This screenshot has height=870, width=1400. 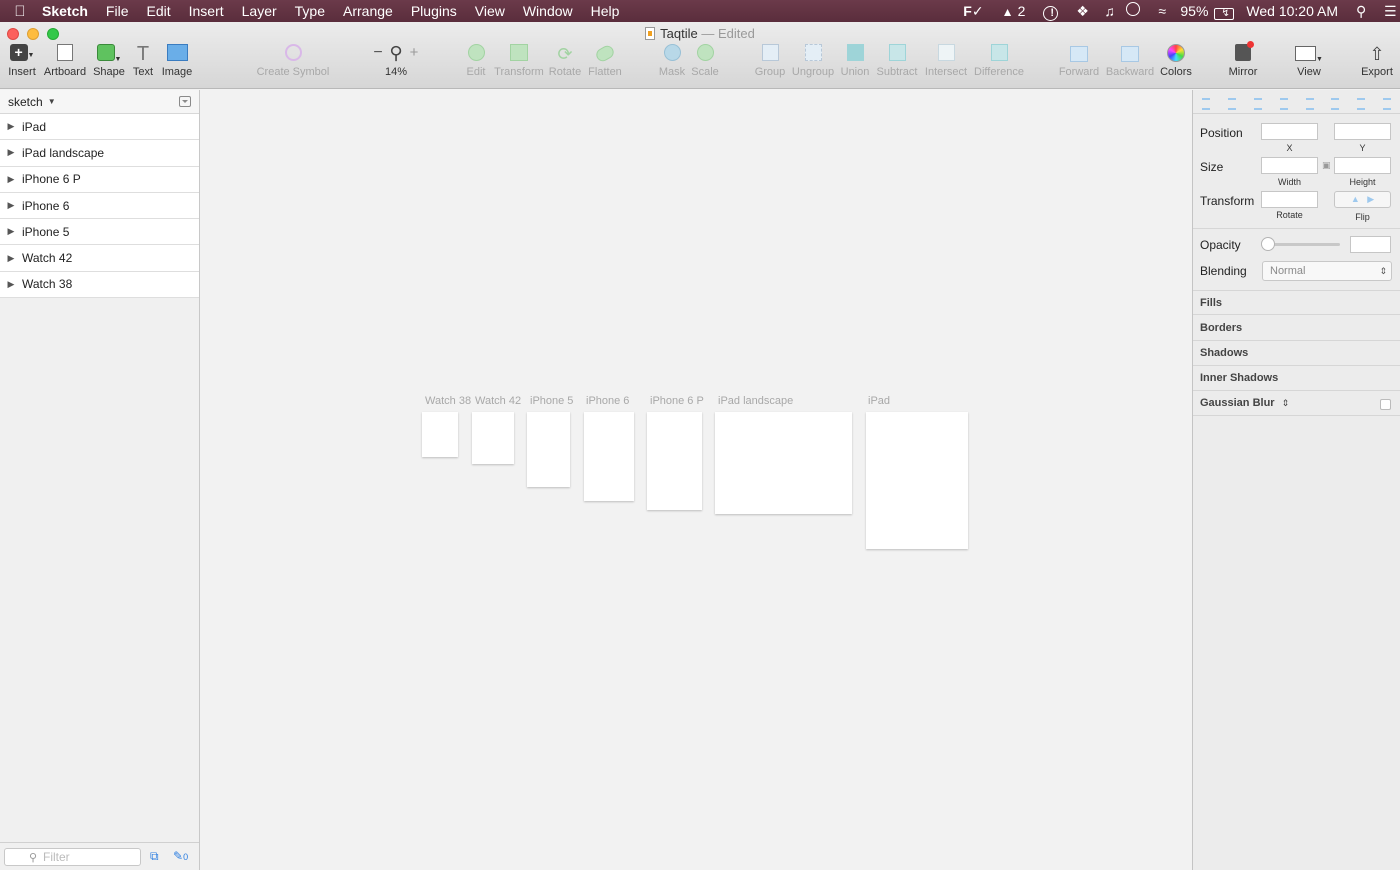 I want to click on menu-plugins: Plugins, so click(x=434, y=11).